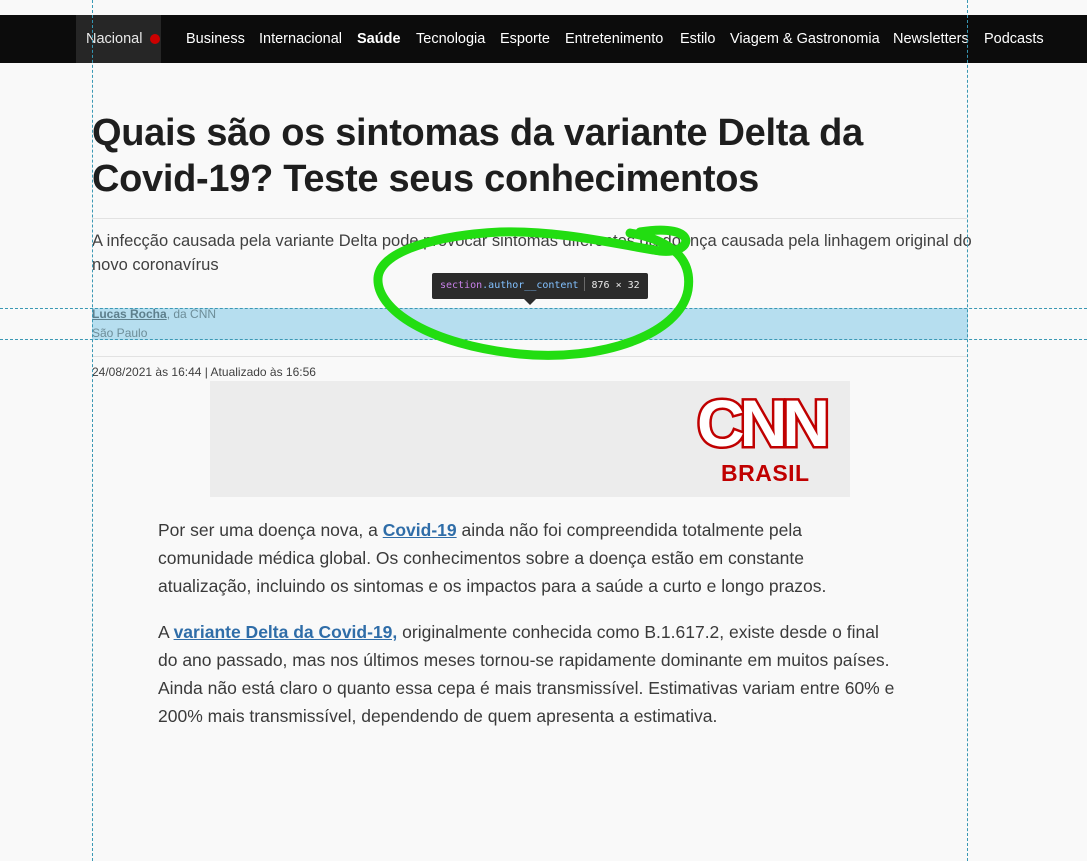 The width and height of the screenshot is (1087, 861). What do you see at coordinates (764, 423) in the screenshot?
I see `cnn-logo: CNN` at bounding box center [764, 423].